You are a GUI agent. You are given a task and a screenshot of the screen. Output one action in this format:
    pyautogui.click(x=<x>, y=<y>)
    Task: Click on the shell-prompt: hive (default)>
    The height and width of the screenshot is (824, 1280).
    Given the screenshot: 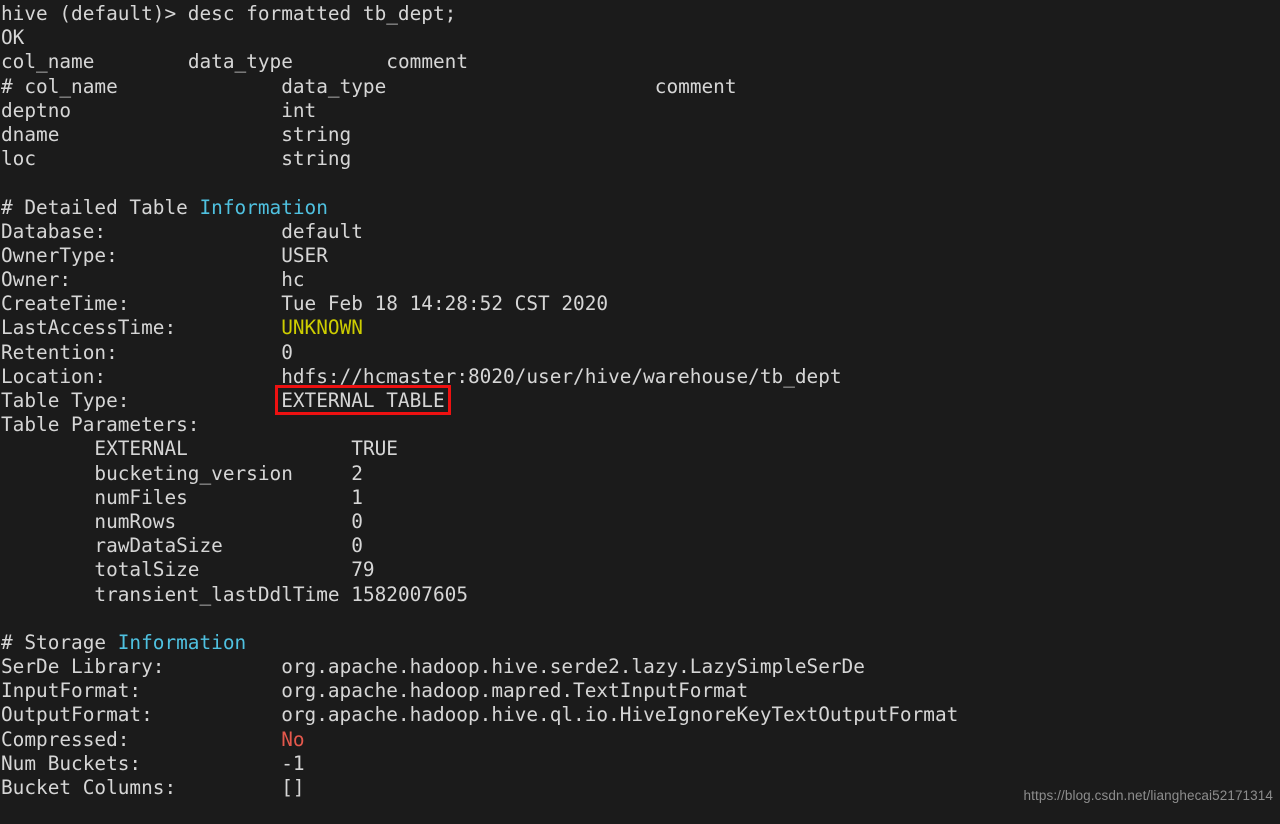 What is the action you would take?
    pyautogui.click(x=94, y=13)
    